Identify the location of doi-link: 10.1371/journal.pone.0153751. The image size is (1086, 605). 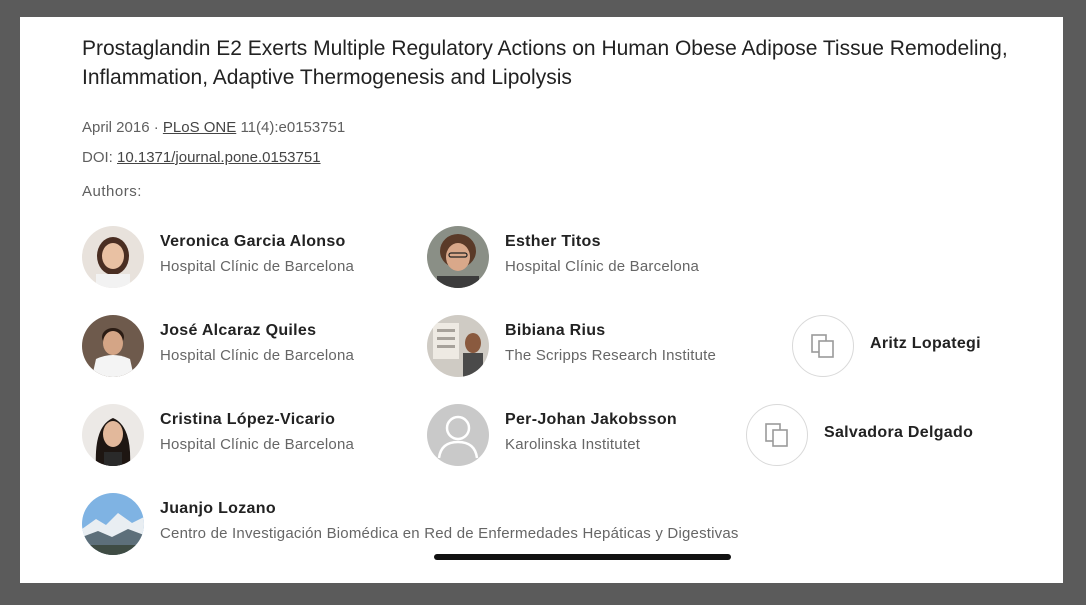
(219, 157).